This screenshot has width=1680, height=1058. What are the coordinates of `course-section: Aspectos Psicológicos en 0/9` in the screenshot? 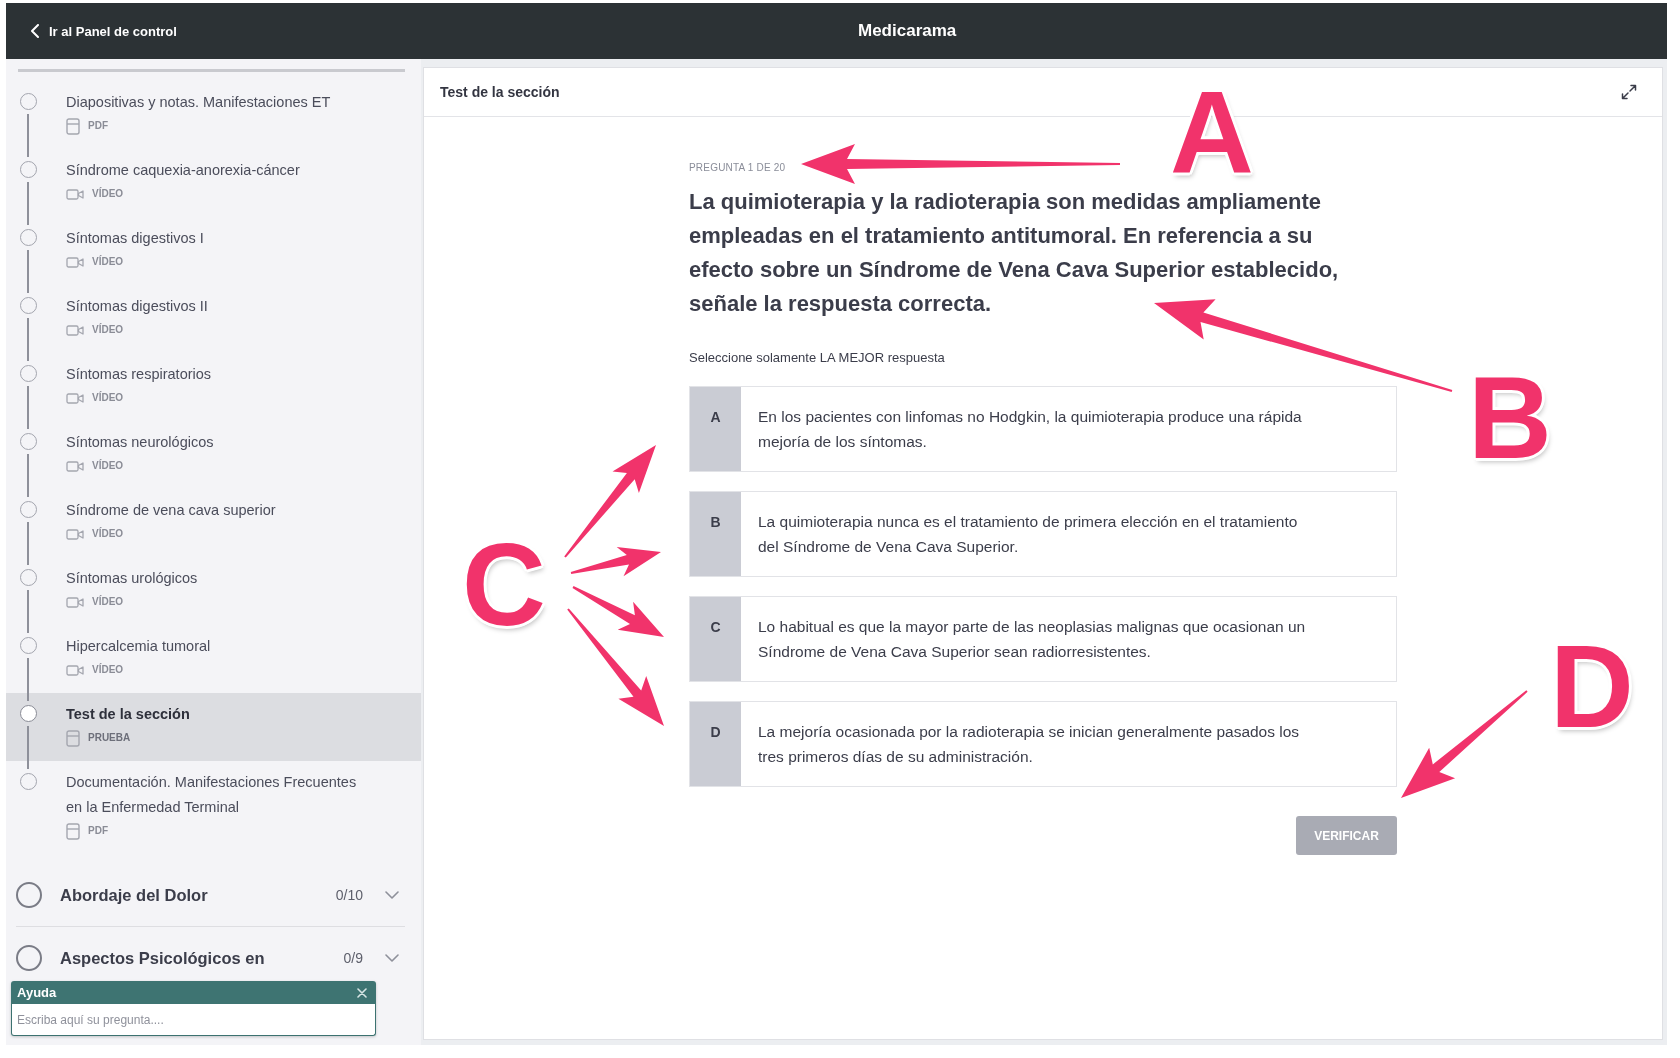 It's located at (210, 951).